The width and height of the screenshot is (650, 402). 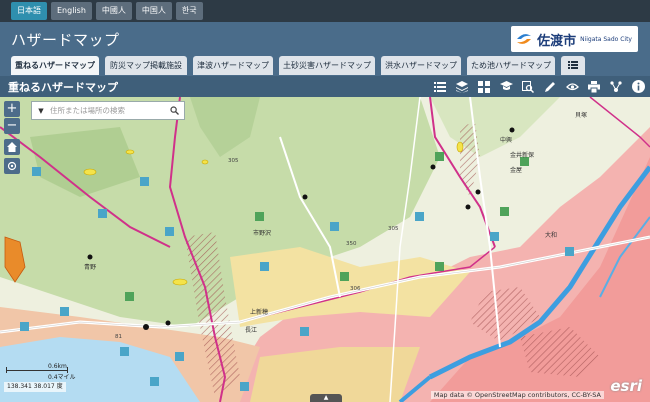 I want to click on share-icon, so click(x=616, y=86).